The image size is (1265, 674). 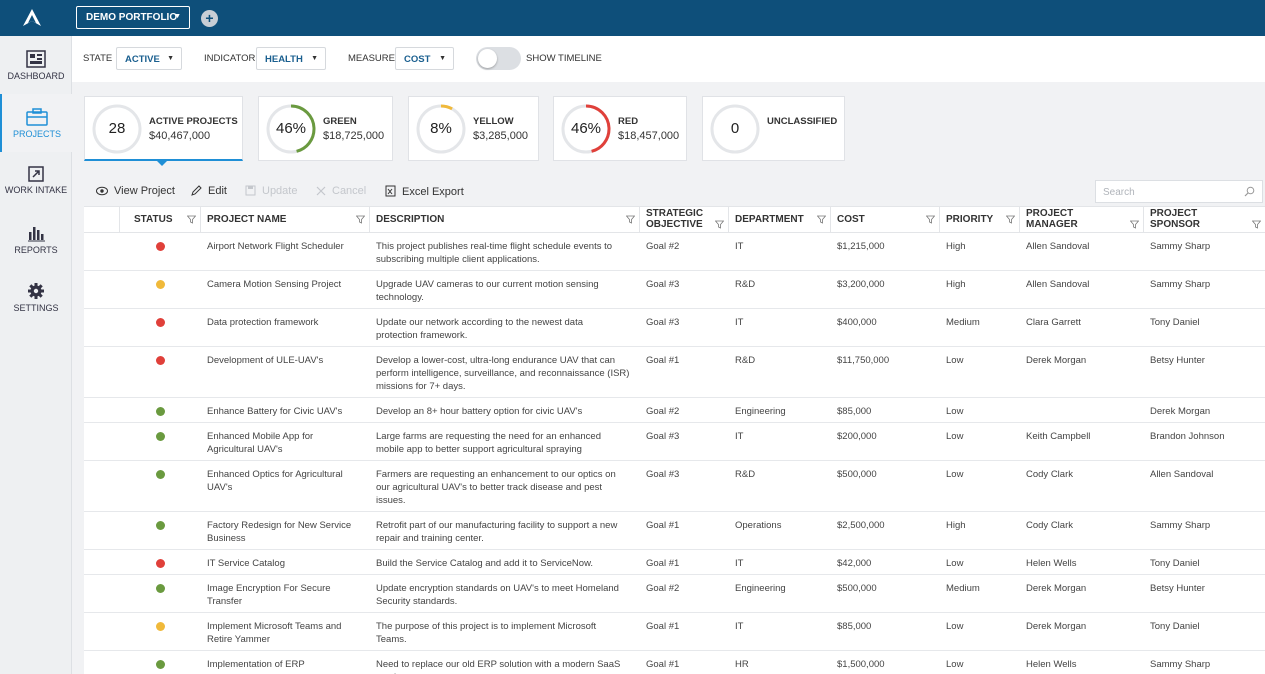 What do you see at coordinates (265, 360) in the screenshot?
I see `project-name-cell: Development of ULE-UAV's` at bounding box center [265, 360].